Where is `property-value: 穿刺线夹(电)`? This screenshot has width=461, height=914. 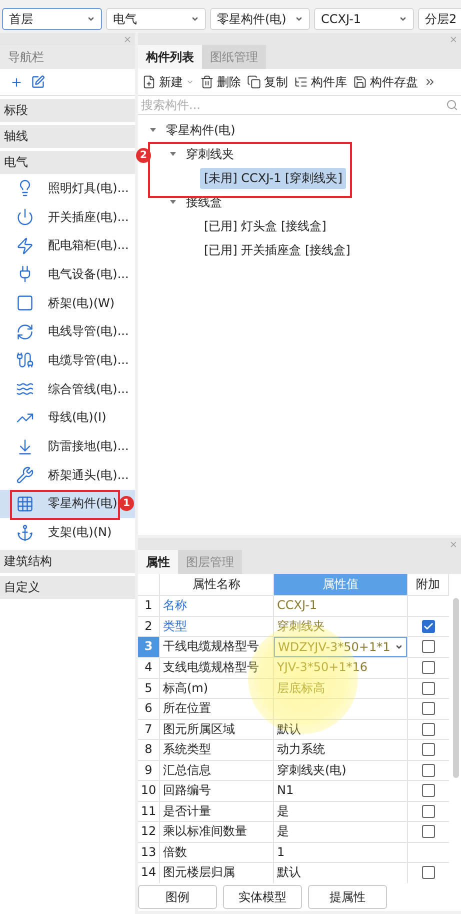 property-value: 穿刺线夹(电) is located at coordinates (341, 770).